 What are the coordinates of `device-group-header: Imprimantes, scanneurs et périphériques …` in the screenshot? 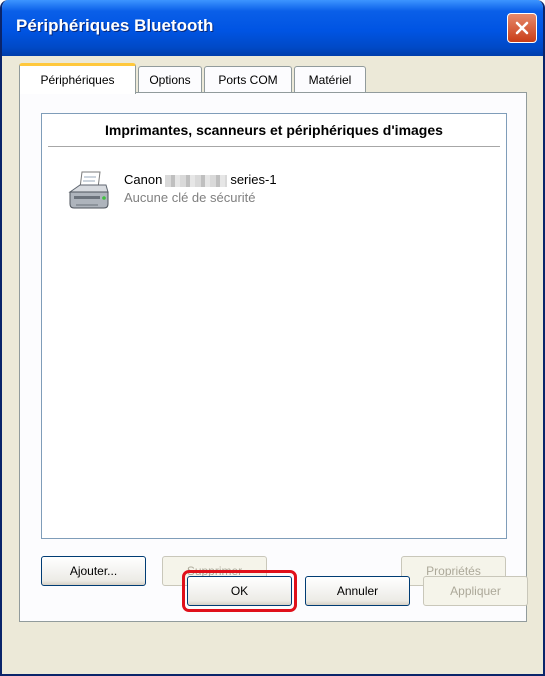 It's located at (274, 130).